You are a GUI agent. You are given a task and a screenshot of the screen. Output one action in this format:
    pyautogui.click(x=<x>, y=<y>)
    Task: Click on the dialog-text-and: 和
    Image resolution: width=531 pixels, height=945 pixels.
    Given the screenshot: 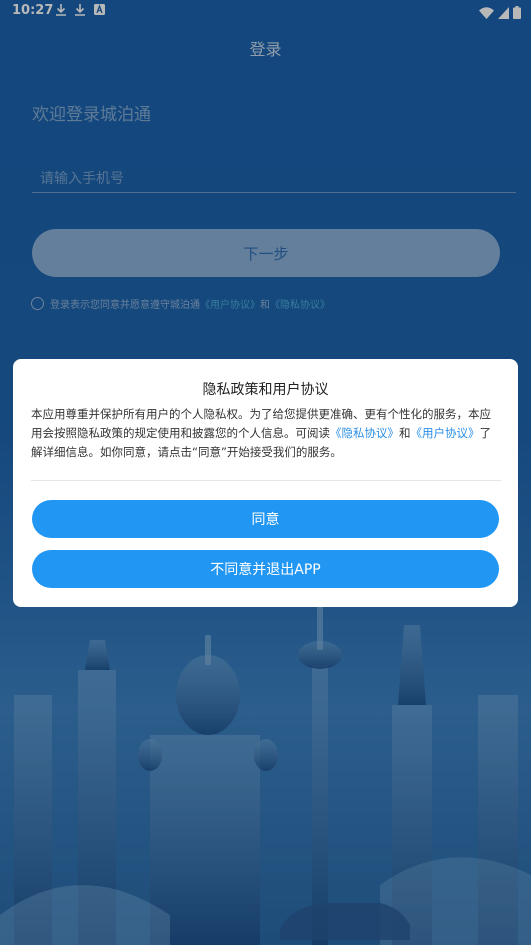 What is the action you would take?
    pyautogui.click(x=405, y=433)
    